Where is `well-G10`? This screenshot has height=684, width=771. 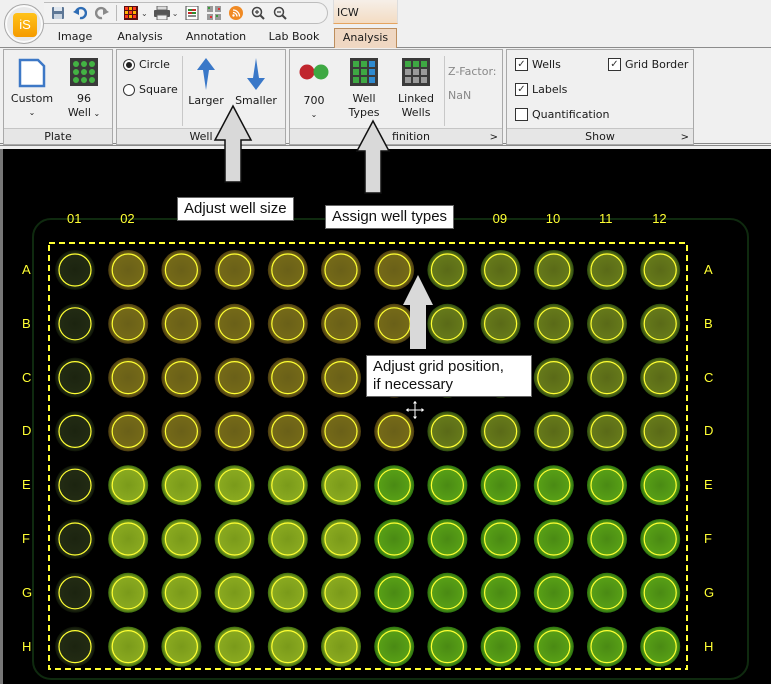 well-G10 is located at coordinates (553, 592).